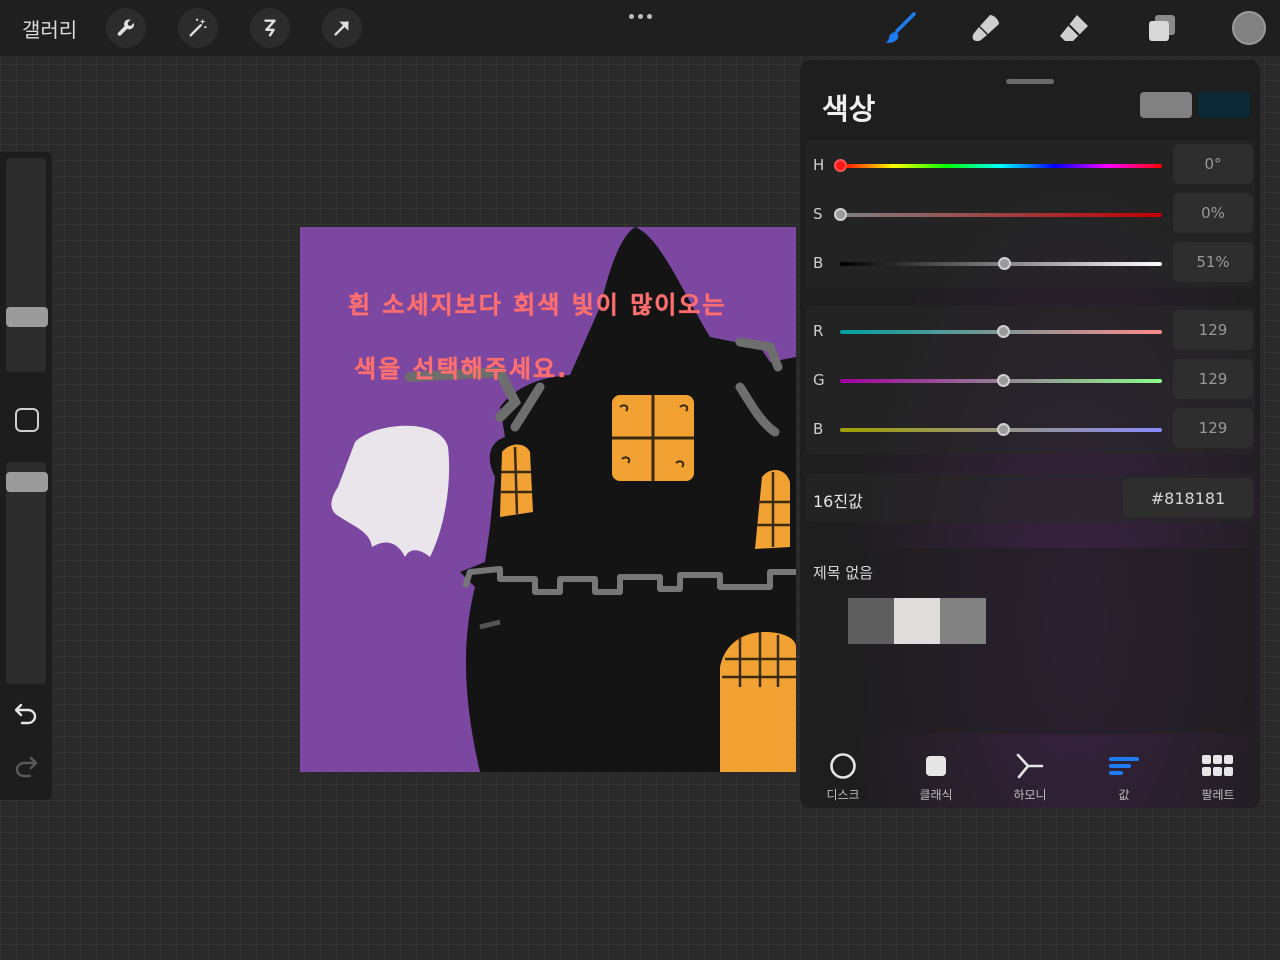 The height and width of the screenshot is (960, 1280). What do you see at coordinates (1166, 105) in the screenshot?
I see `primary-color-swatch` at bounding box center [1166, 105].